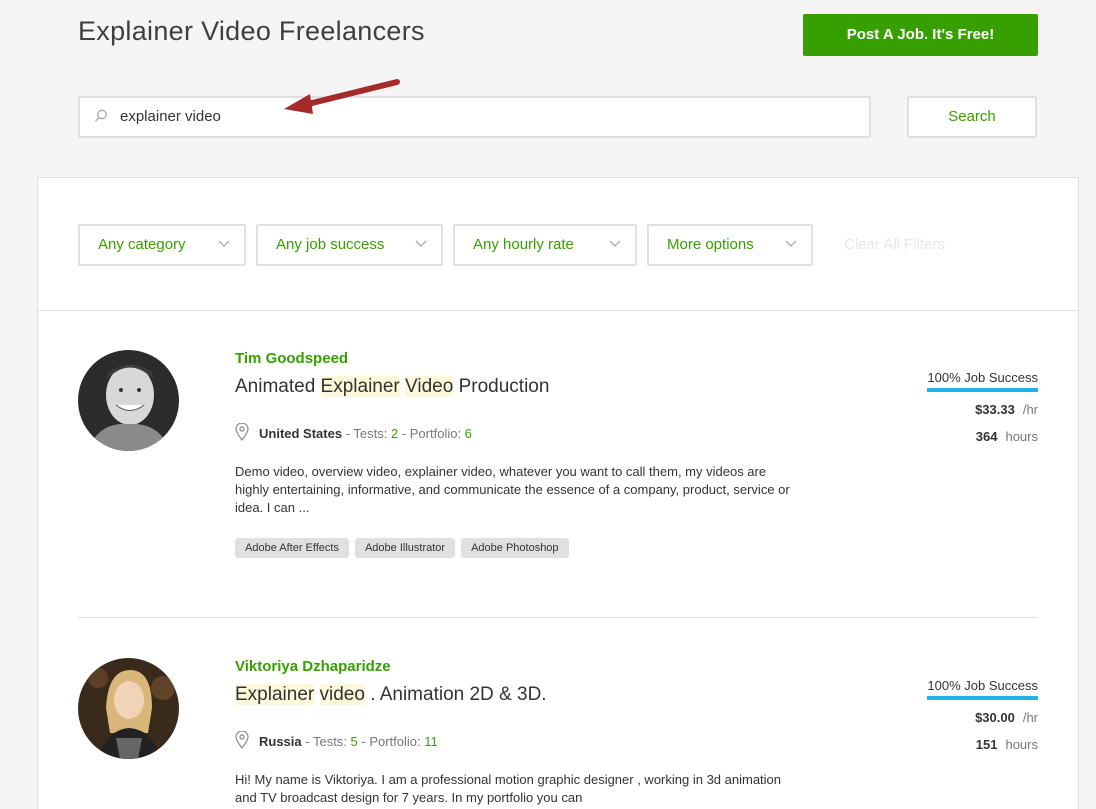 The width and height of the screenshot is (1096, 809). Describe the element at coordinates (973, 409) in the screenshot. I see `hourly-rate: $33.33/hr` at that location.